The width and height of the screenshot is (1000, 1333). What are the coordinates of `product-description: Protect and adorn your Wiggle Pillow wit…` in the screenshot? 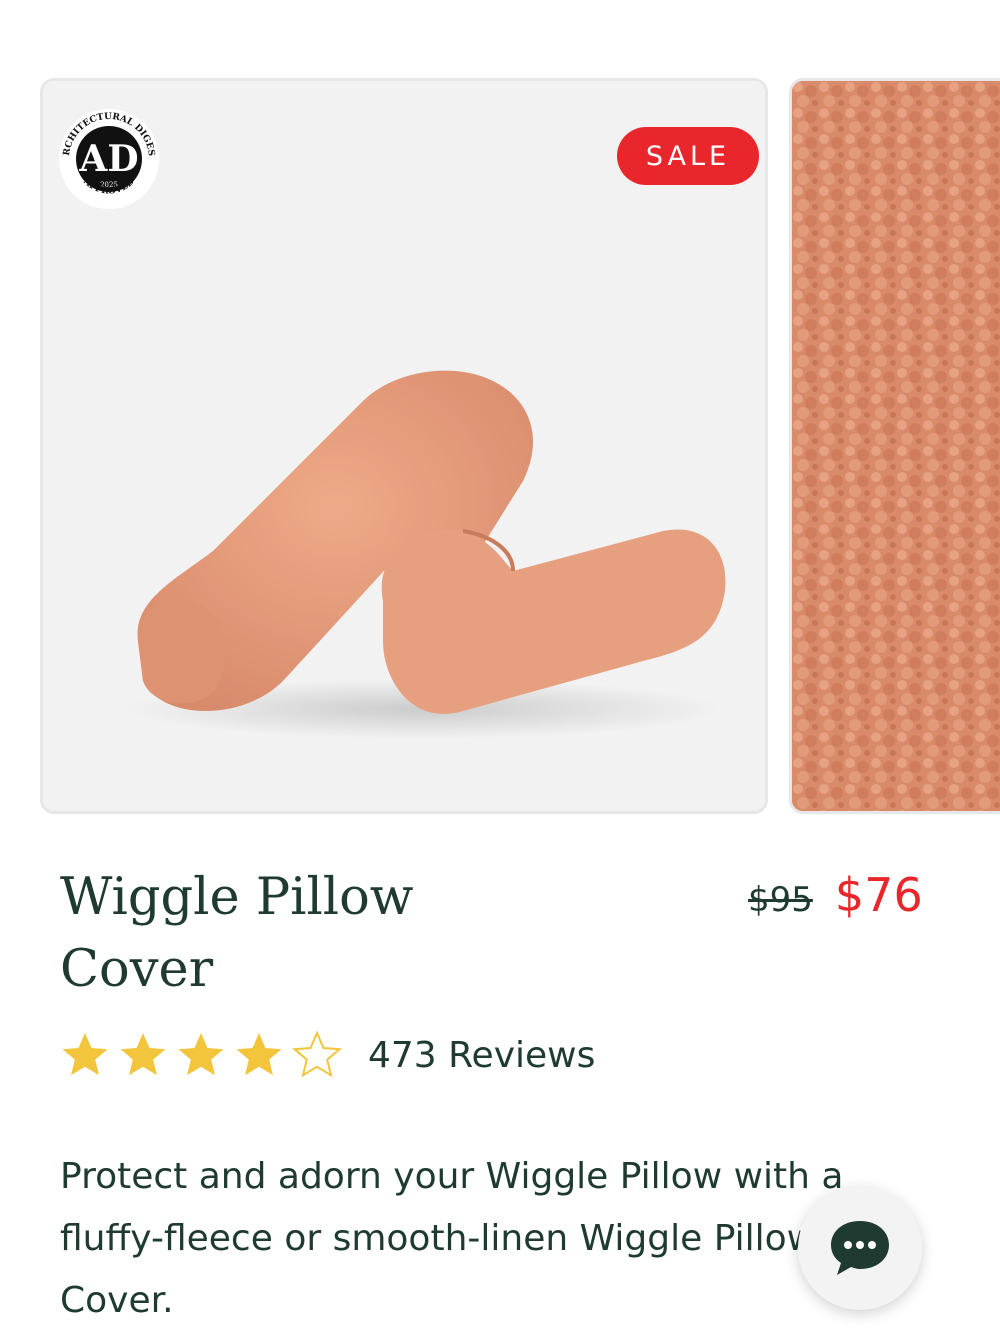 It's located at (452, 1238).